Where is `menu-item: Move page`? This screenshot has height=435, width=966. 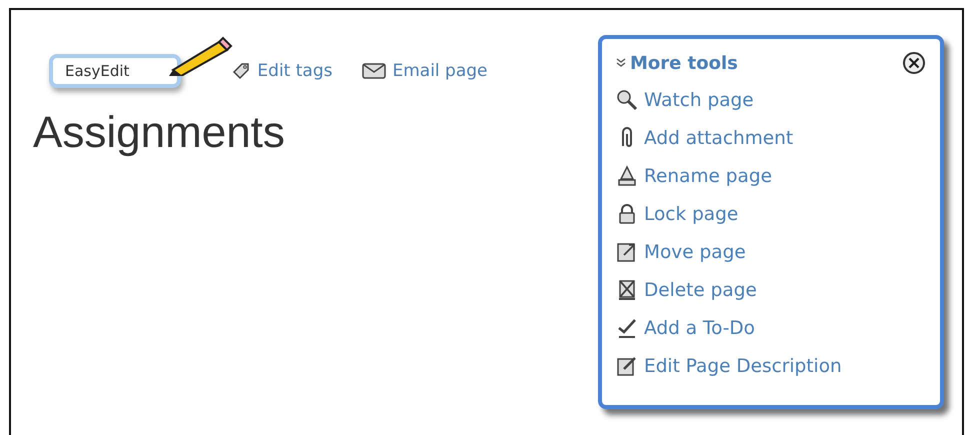 menu-item: Move page is located at coordinates (771, 252).